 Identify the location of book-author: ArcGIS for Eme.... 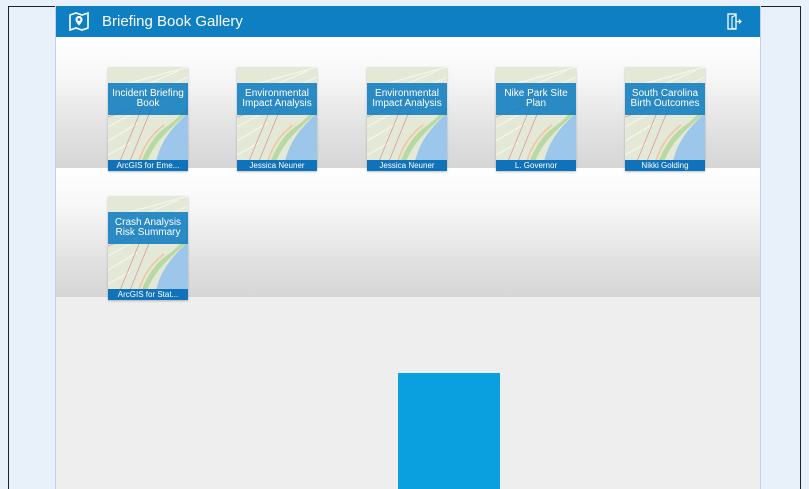
(148, 165).